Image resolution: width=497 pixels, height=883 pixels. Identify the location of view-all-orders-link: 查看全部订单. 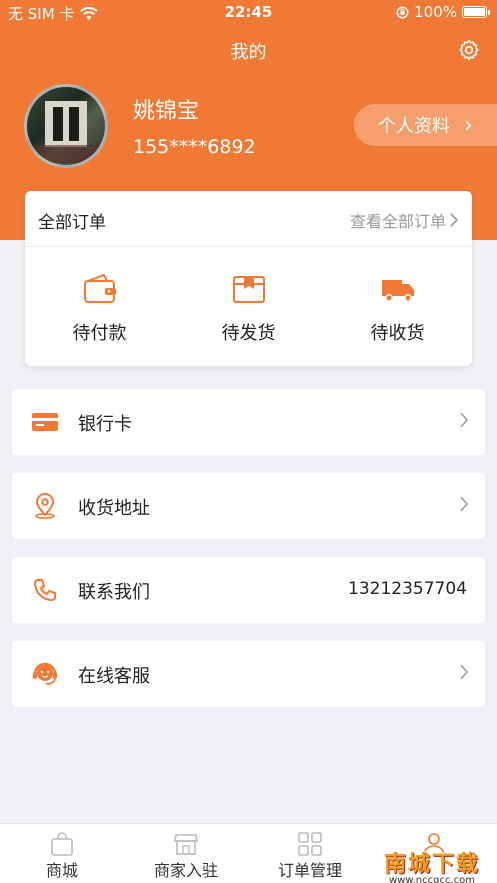
(404, 220).